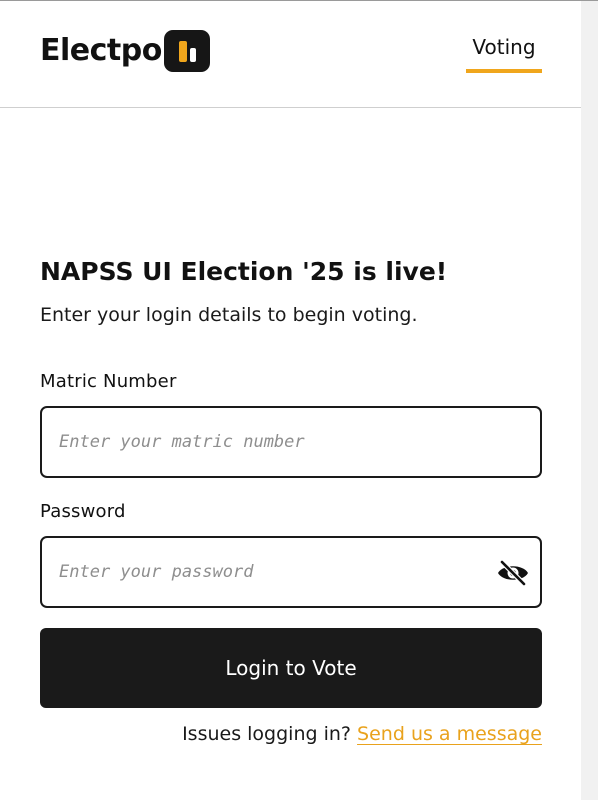 This screenshot has width=598, height=800. I want to click on scrollbar-track, so click(589, 400).